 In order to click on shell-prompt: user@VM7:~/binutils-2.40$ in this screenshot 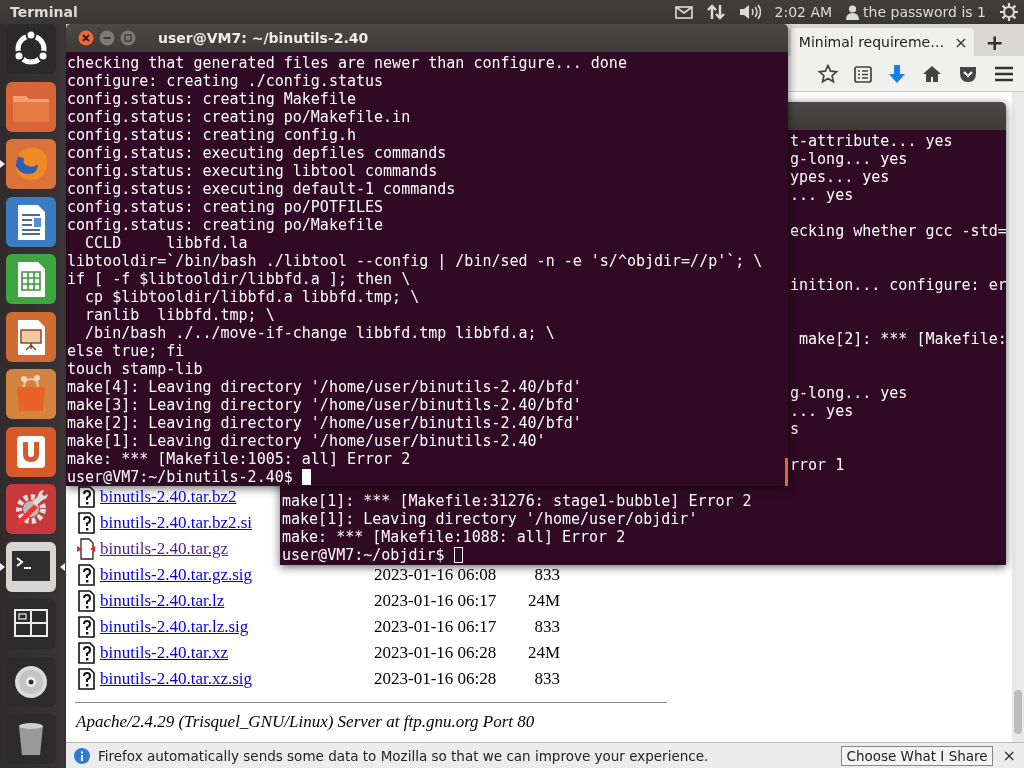, I will do `click(180, 477)`.